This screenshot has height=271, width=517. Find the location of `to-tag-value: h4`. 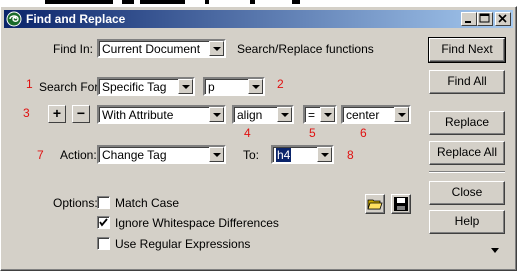

to-tag-value: h4 is located at coordinates (284, 155).